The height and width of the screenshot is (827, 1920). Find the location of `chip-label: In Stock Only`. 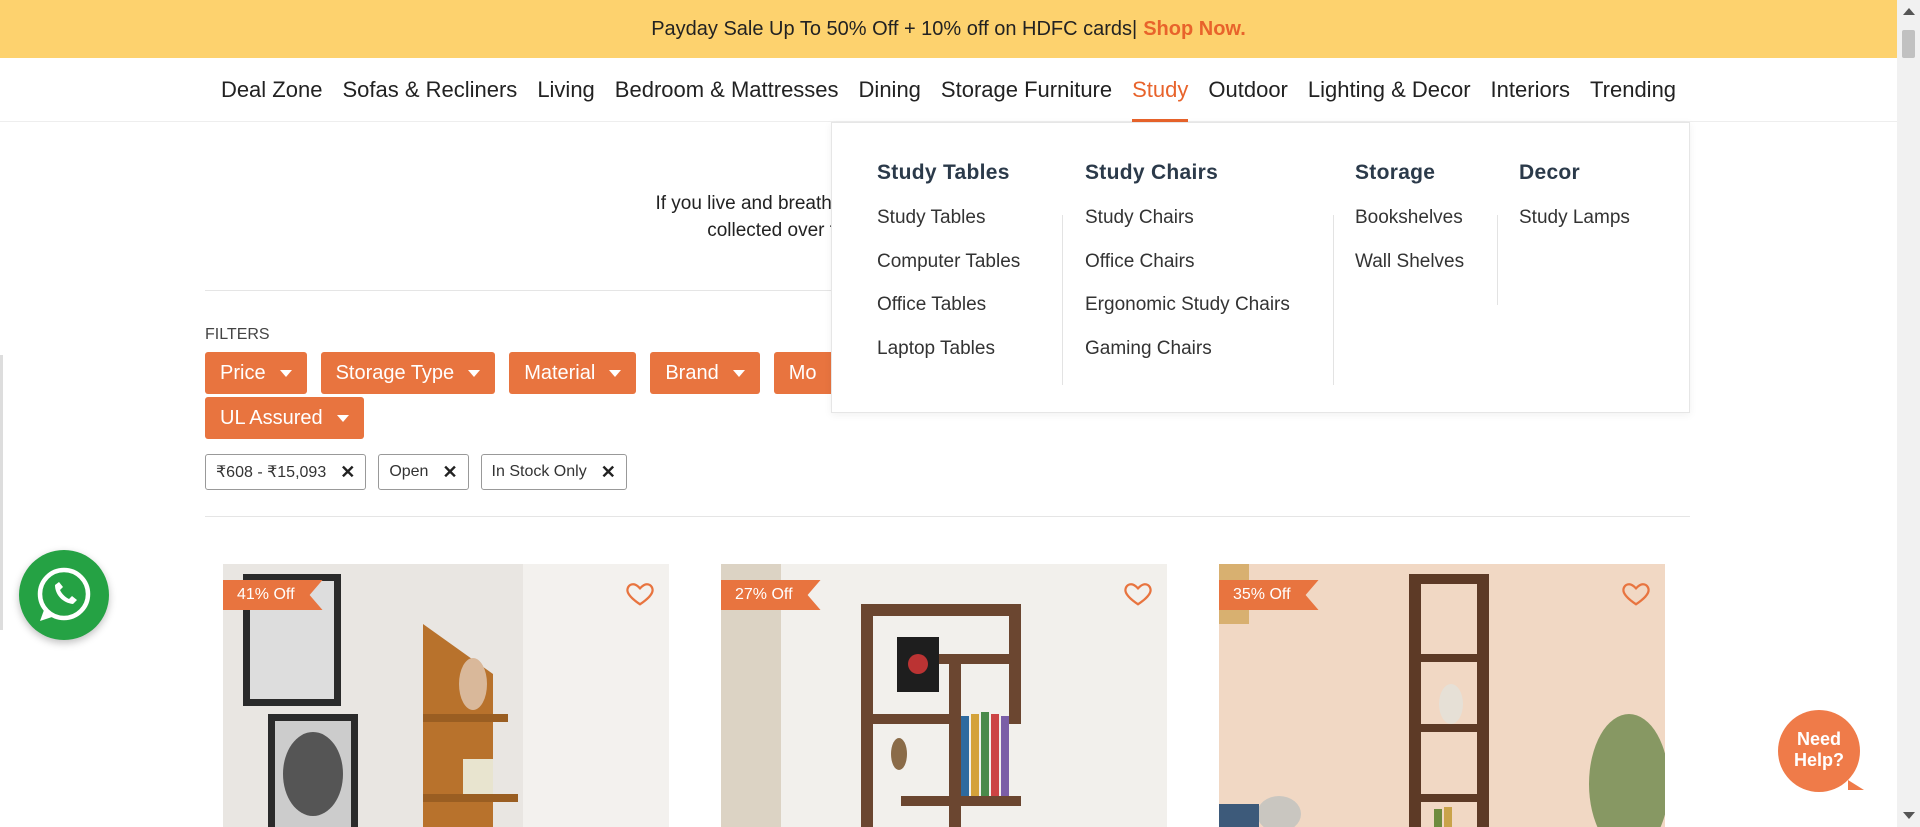

chip-label: In Stock Only is located at coordinates (539, 471).